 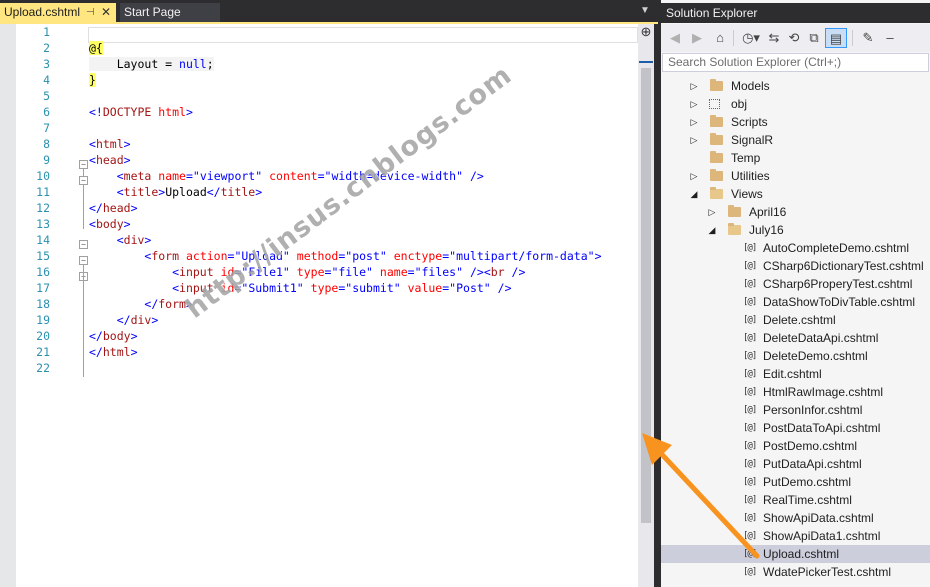 I want to click on tree-item-deletedemo-cshtml: [@] DeleteDemo.cshtml, so click(x=795, y=356).